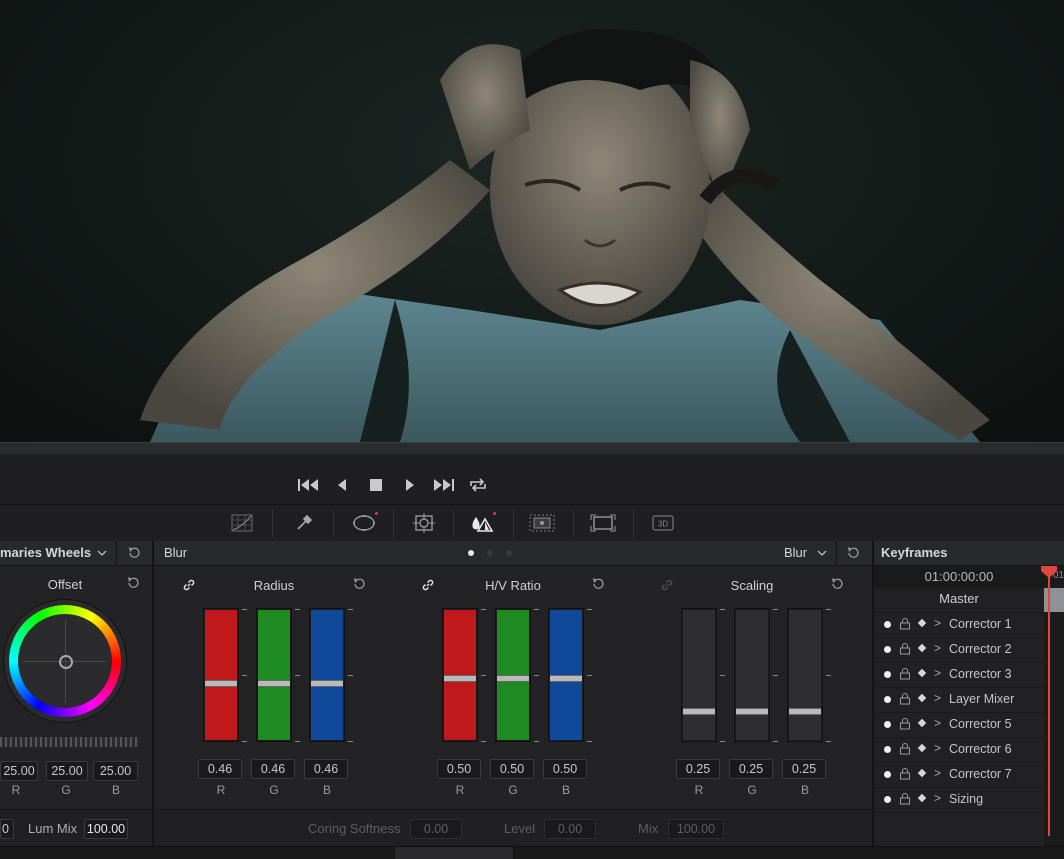 This screenshot has width=1064, height=859. I want to click on keyframe-row: > Corrector 3, so click(959, 675).